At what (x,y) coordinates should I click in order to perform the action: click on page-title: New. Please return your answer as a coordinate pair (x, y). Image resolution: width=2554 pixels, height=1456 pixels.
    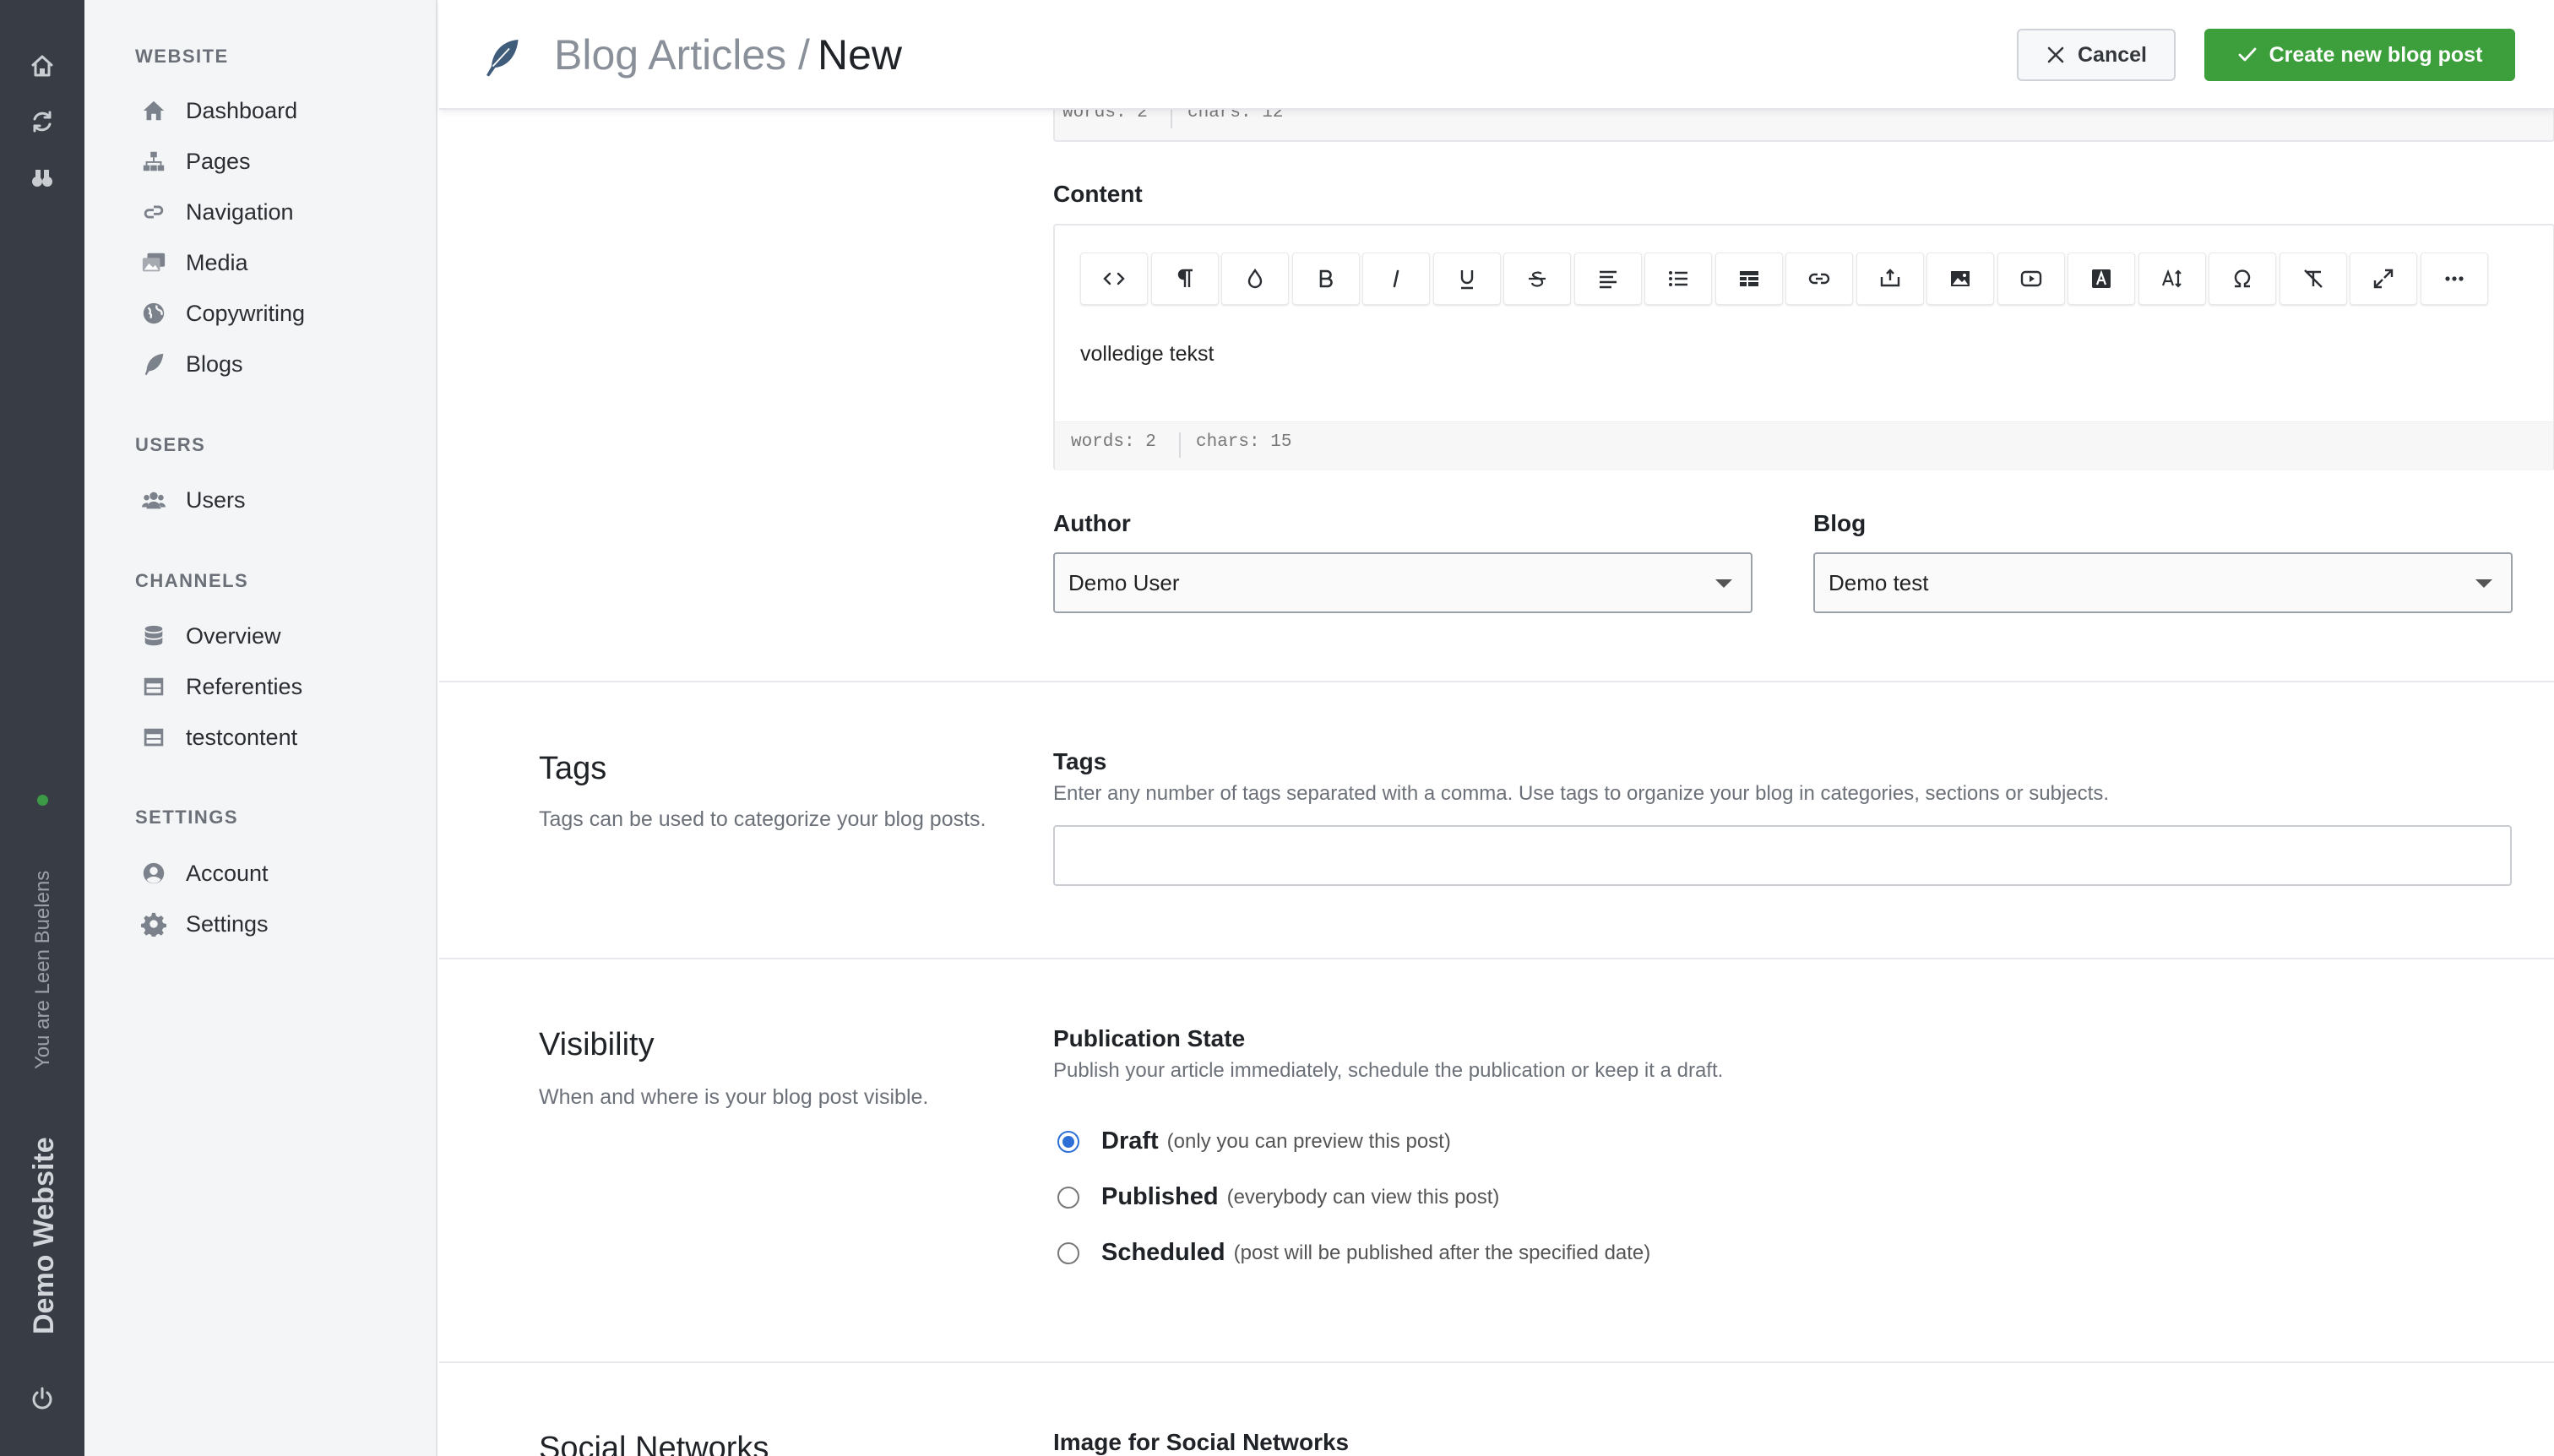
    Looking at the image, I should click on (860, 55).